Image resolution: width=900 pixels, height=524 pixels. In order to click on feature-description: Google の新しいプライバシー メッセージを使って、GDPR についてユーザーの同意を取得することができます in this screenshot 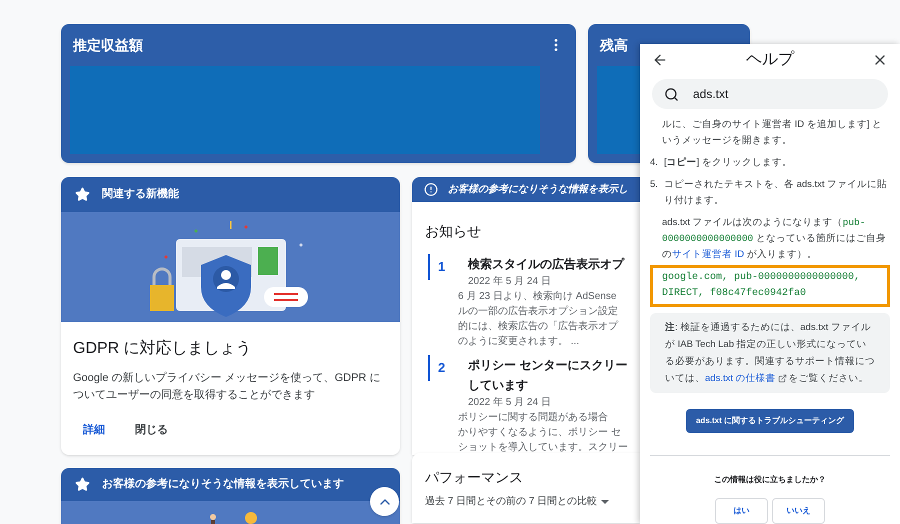, I will do `click(227, 386)`.